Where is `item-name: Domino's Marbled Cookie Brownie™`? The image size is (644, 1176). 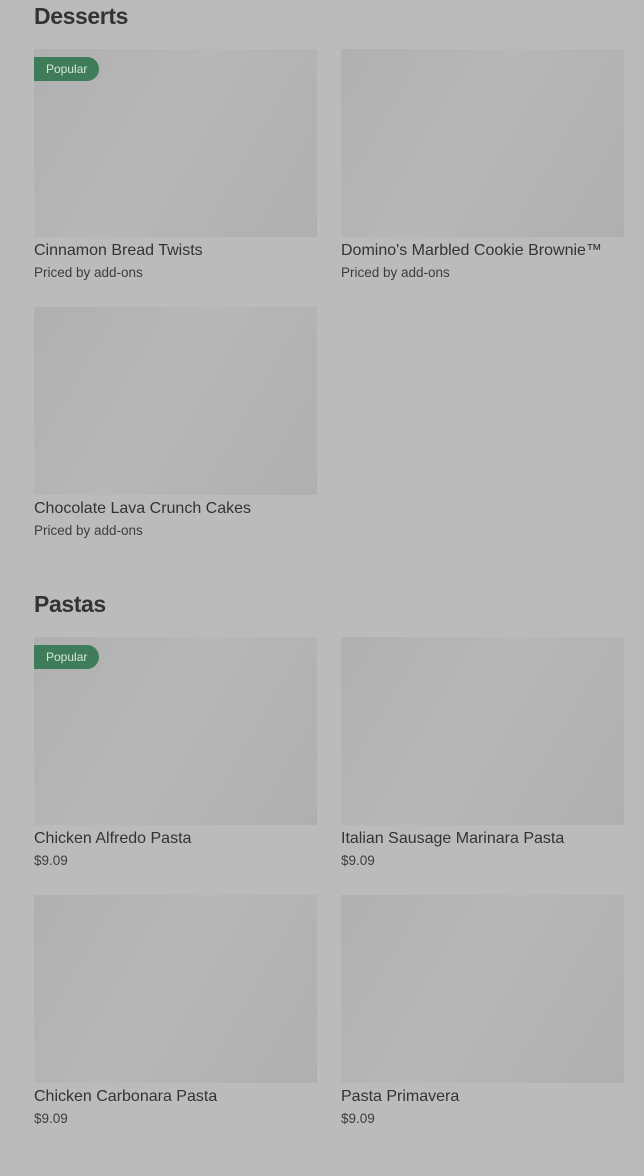 item-name: Domino's Marbled Cookie Brownie™ is located at coordinates (482, 251).